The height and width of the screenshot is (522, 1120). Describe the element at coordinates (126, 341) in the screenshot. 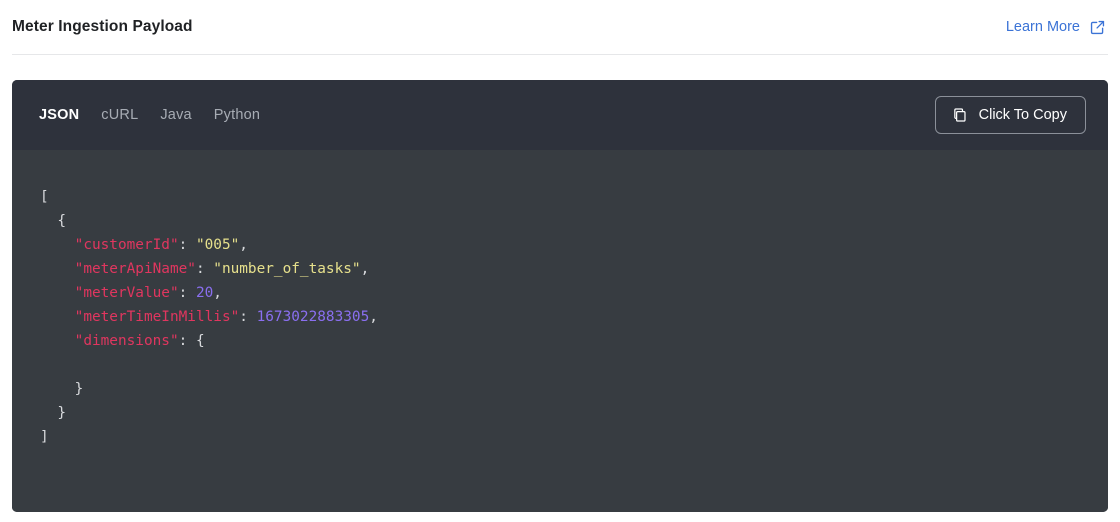

I see `code-token-key: "dimensions"` at that location.